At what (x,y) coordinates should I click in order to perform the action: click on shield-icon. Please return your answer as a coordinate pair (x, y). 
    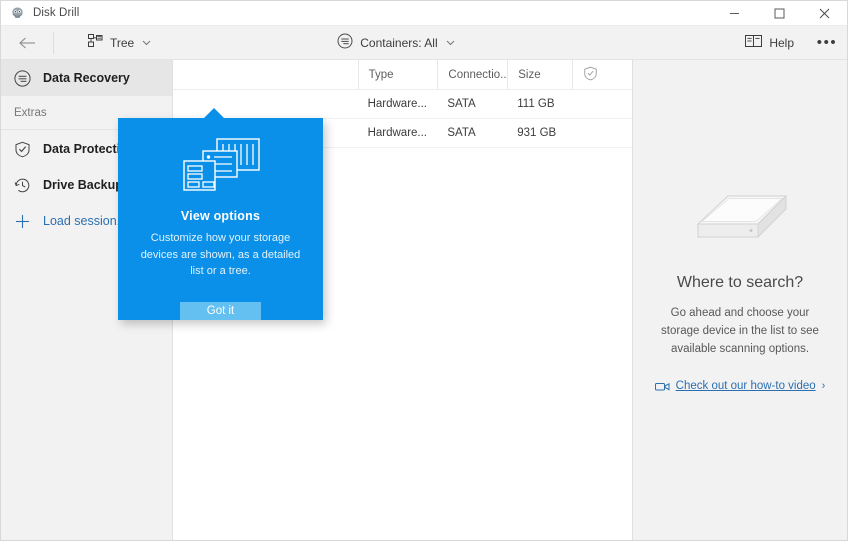
    Looking at the image, I should click on (590, 75).